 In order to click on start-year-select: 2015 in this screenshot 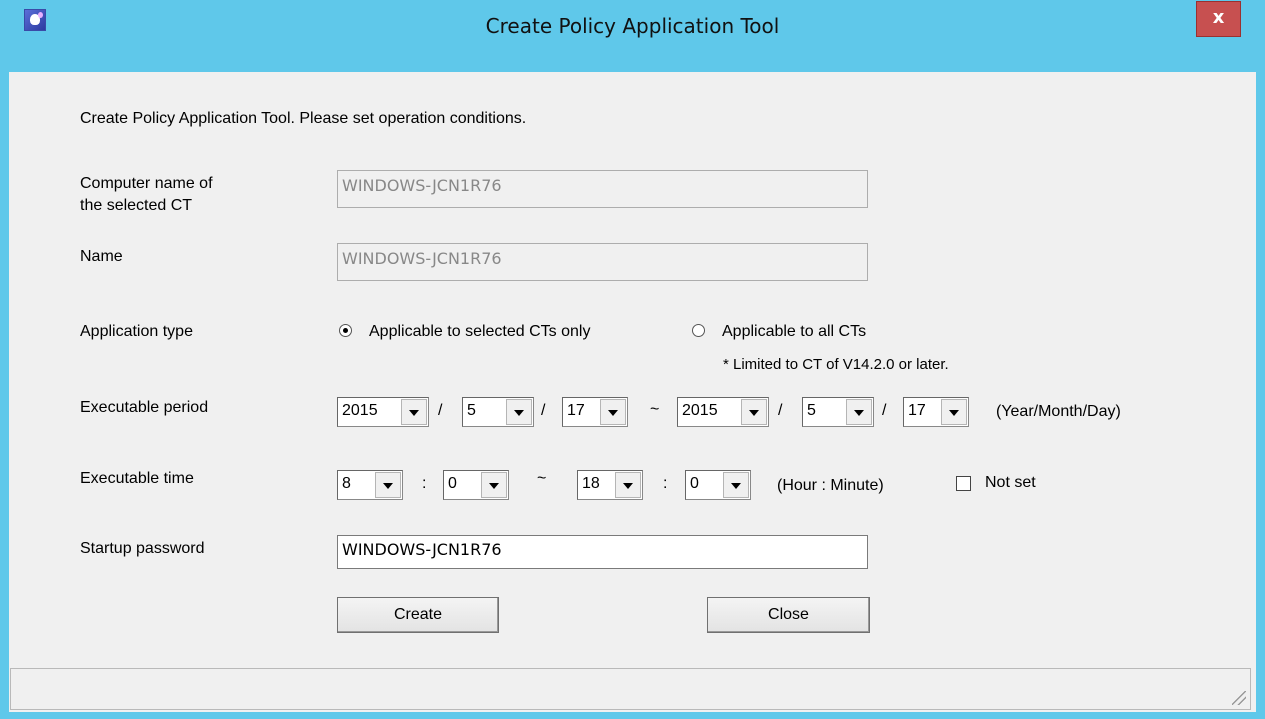, I will do `click(383, 412)`.